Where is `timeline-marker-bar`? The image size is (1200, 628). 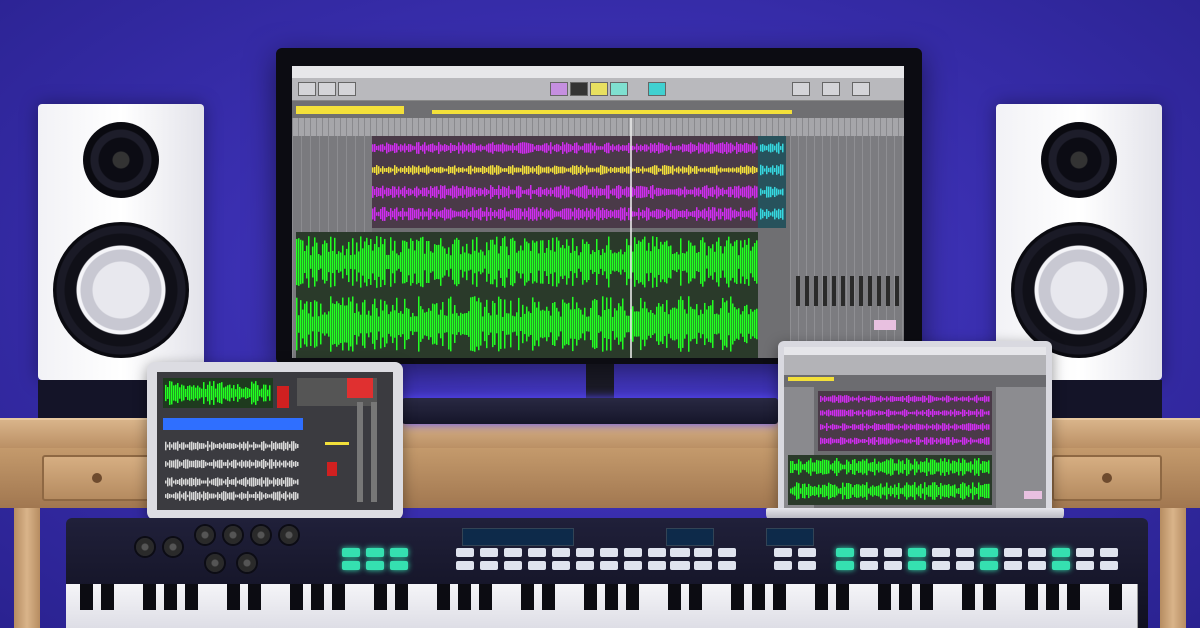
timeline-marker-bar is located at coordinates (350, 110).